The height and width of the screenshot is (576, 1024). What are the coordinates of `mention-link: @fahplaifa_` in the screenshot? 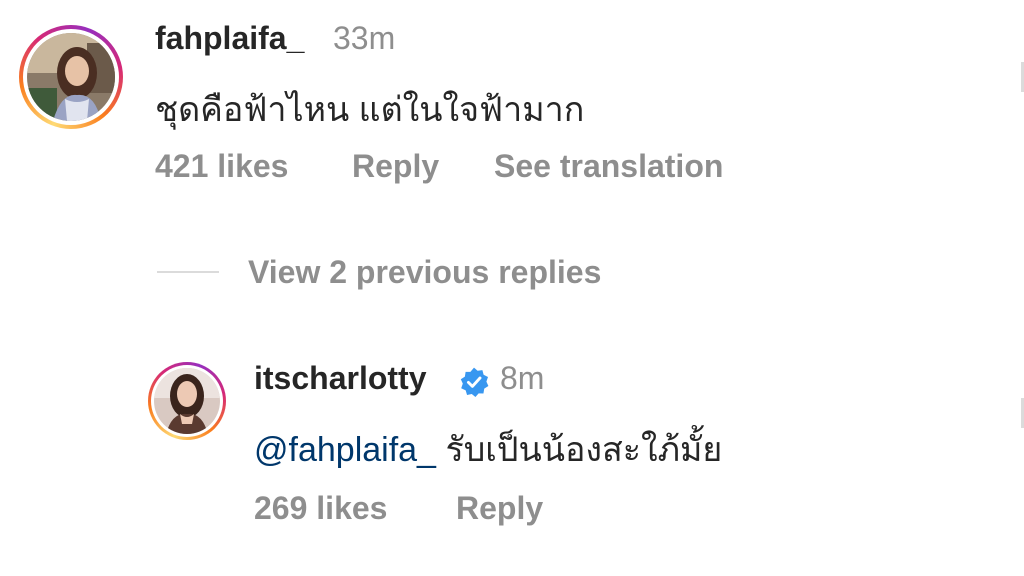 It's located at (345, 450).